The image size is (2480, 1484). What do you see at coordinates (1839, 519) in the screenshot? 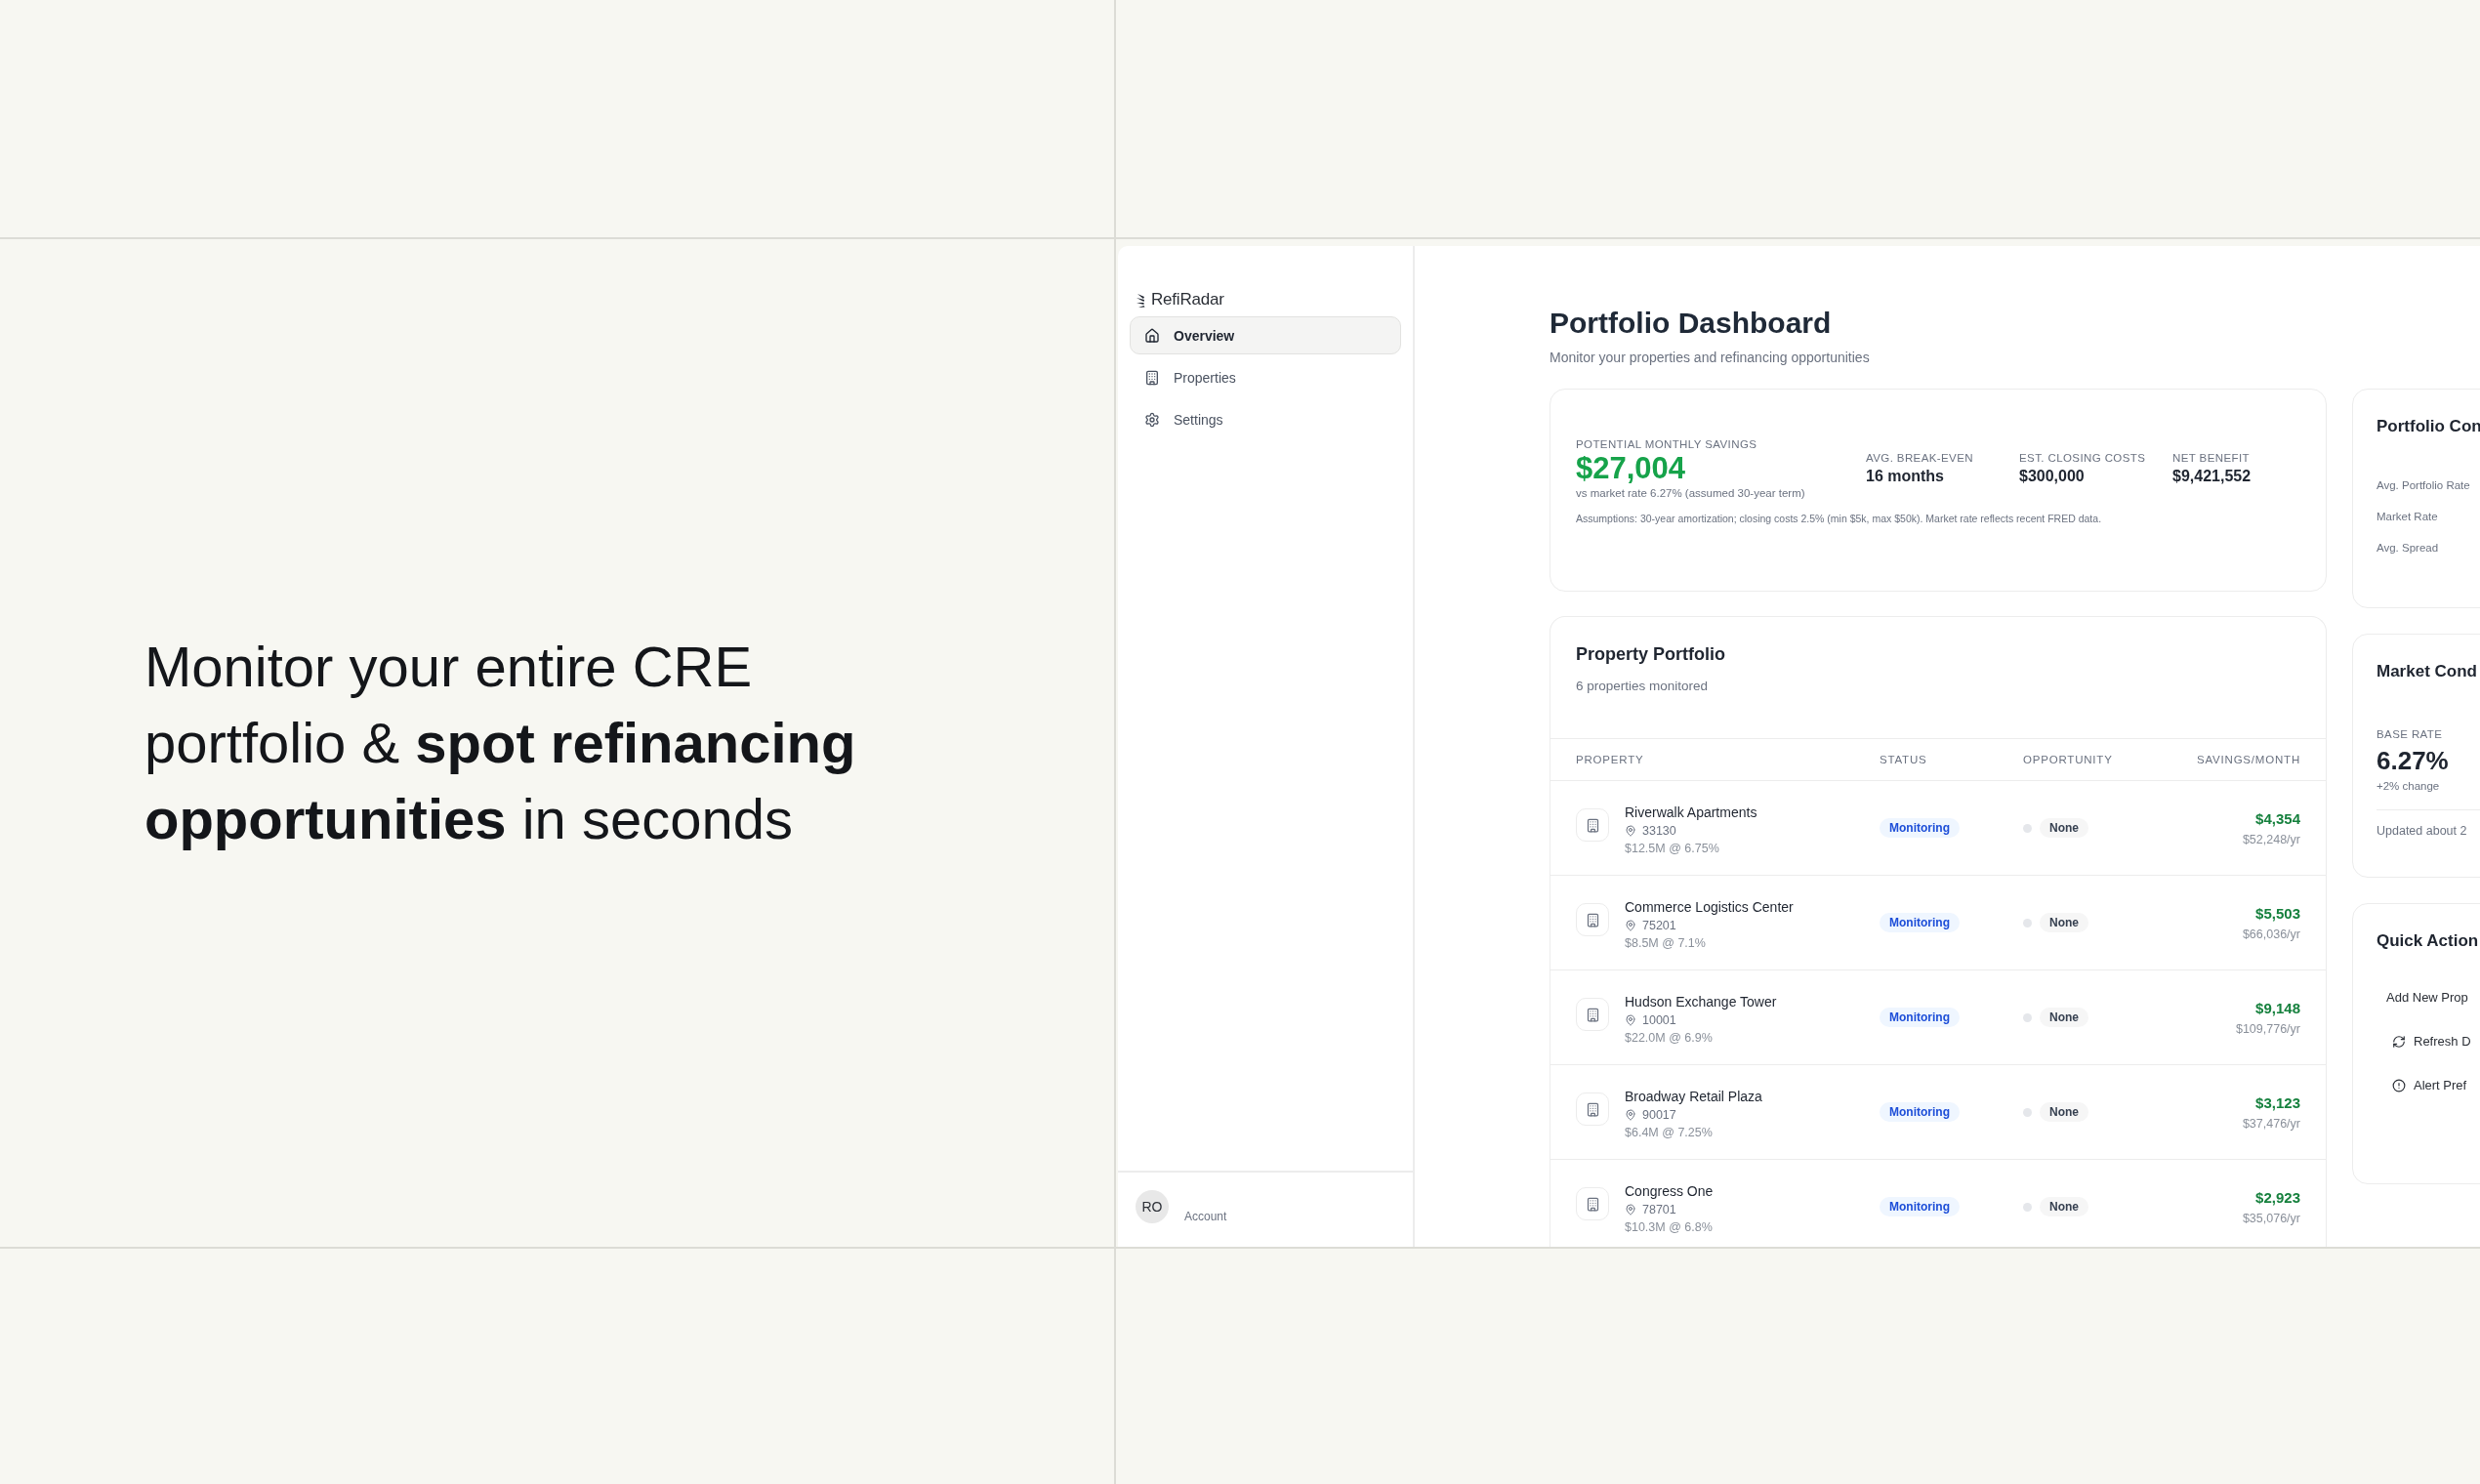
I see `assumptions-note: Assumptions: 30-year amortization; closing costs 2.5% (min $5k, max $50k). Market rate reflects recent FRED data.` at bounding box center [1839, 519].